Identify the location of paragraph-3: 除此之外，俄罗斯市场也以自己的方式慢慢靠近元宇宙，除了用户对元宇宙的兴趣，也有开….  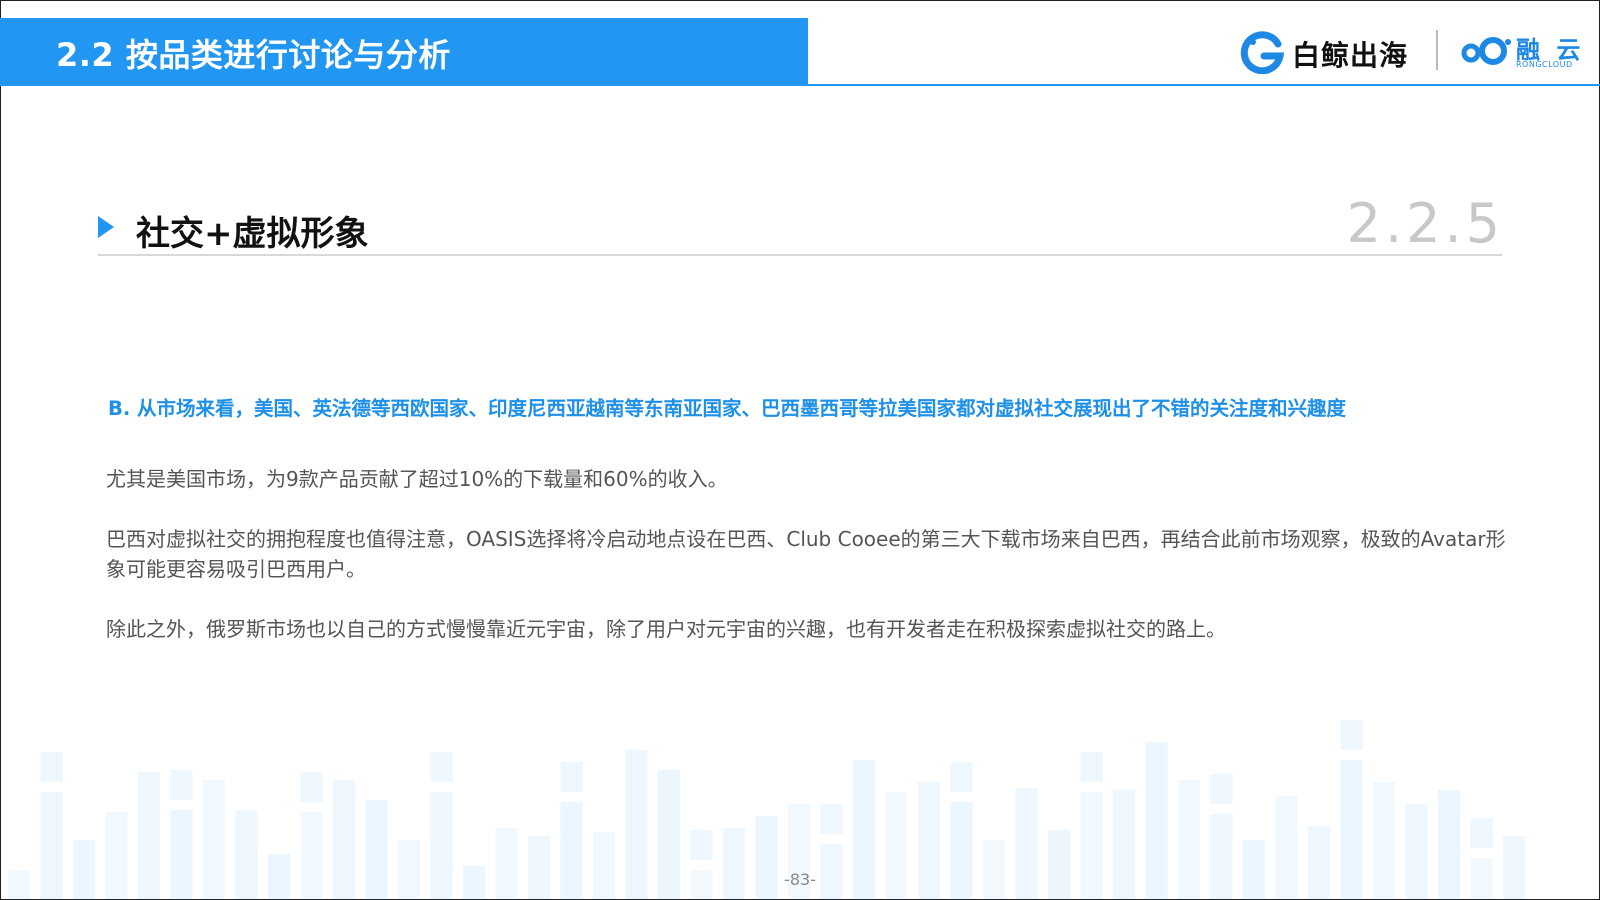
(666, 629).